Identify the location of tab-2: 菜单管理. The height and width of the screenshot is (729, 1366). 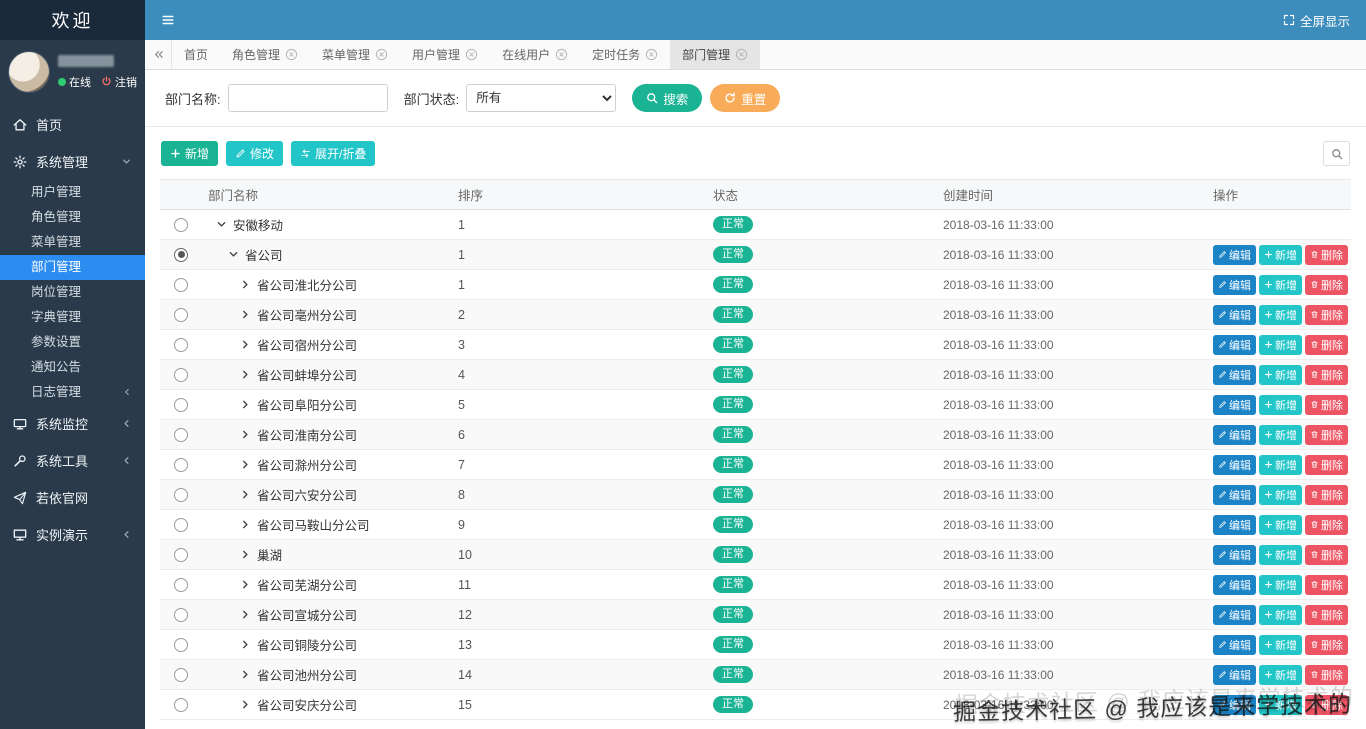
(355, 54).